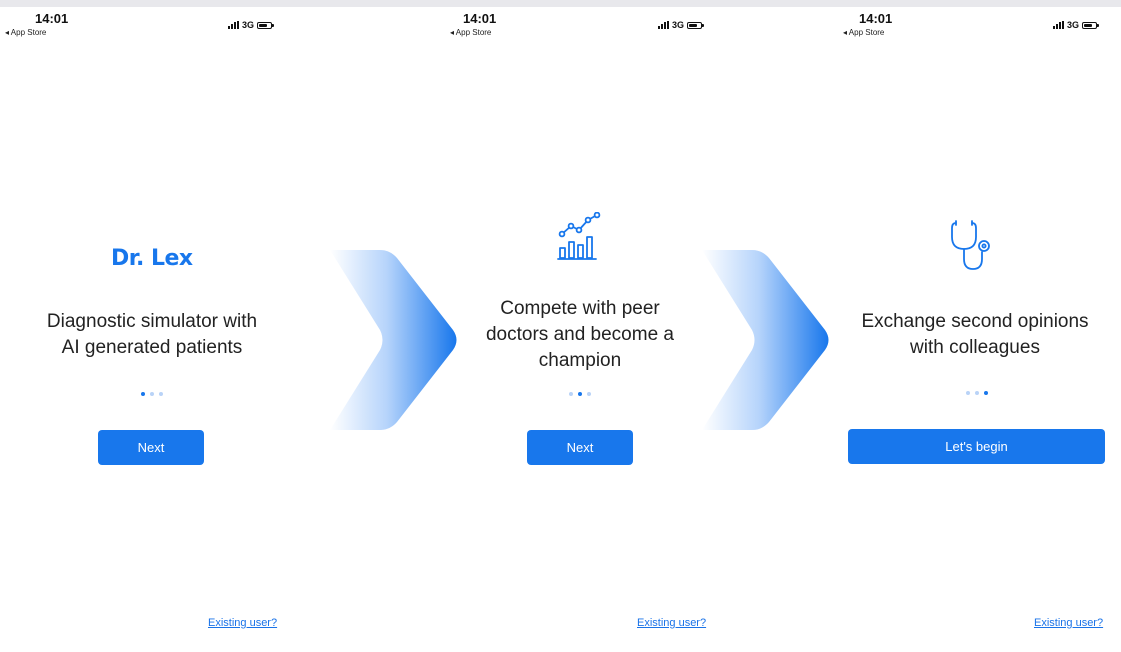 The height and width of the screenshot is (652, 1121). Describe the element at coordinates (560, 3) in the screenshot. I see `top-edge-band` at that location.